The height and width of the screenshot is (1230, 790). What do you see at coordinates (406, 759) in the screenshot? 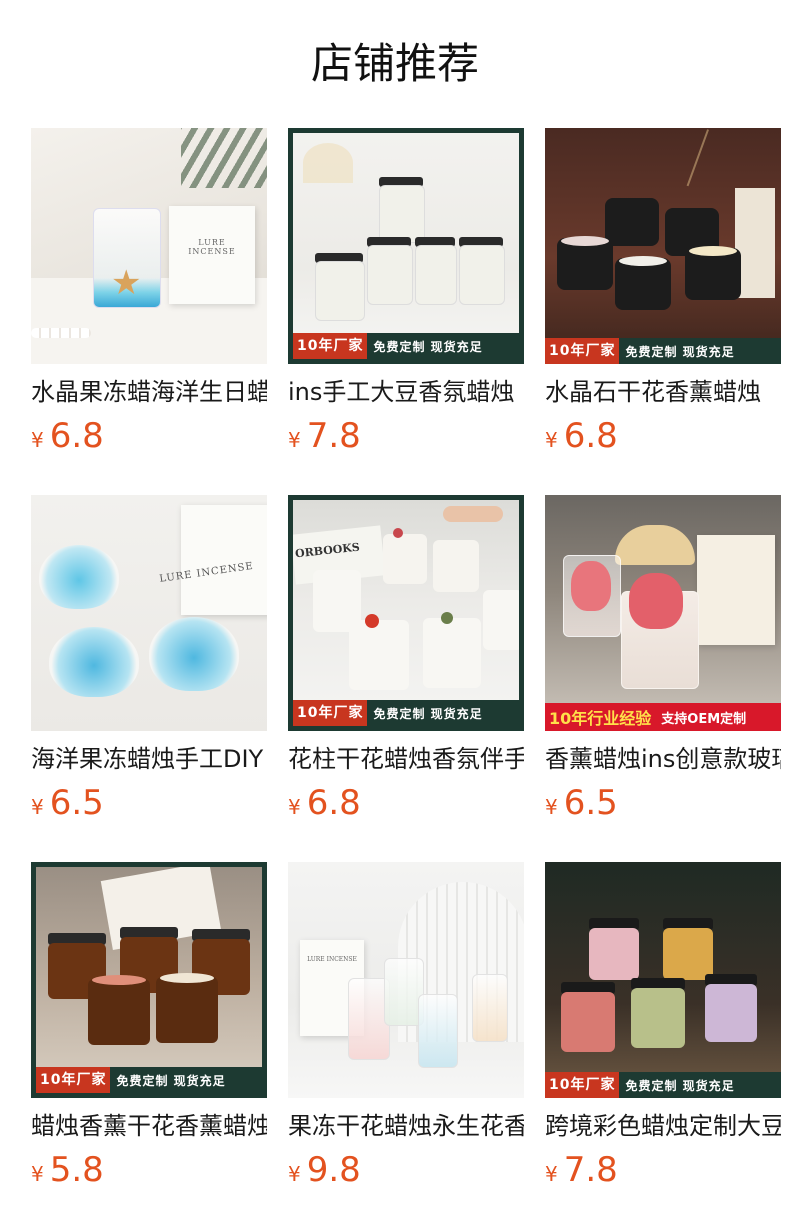
I see `product-title: 花柱干花蜡烛香氛伴手礼` at bounding box center [406, 759].